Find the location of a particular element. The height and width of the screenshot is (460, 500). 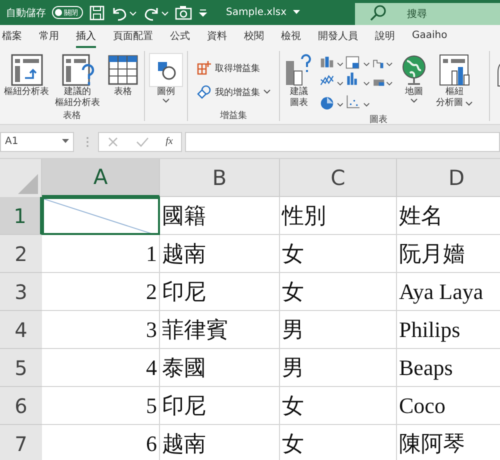

table-cell: 性別 is located at coordinates (338, 216).